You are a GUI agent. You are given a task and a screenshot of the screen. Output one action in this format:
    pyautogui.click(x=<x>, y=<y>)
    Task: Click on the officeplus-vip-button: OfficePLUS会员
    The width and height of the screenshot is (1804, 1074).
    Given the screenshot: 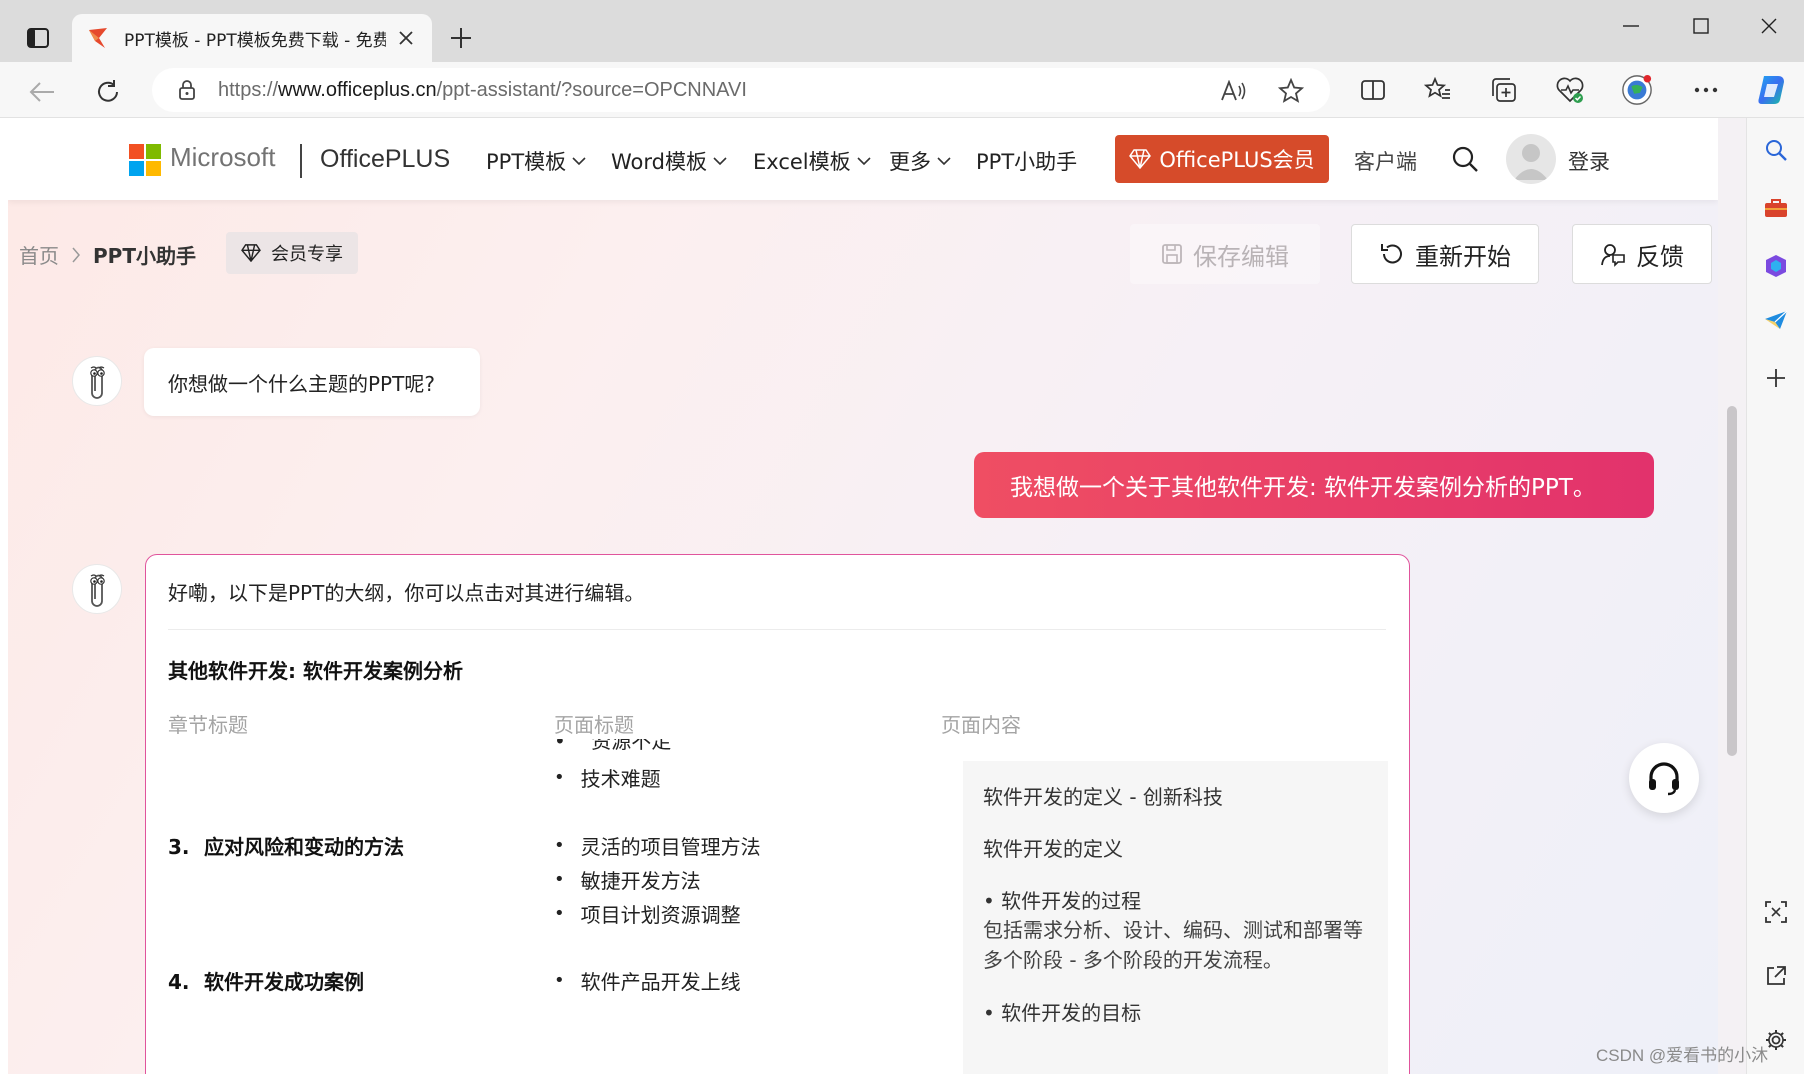 What is the action you would take?
    pyautogui.click(x=1222, y=159)
    